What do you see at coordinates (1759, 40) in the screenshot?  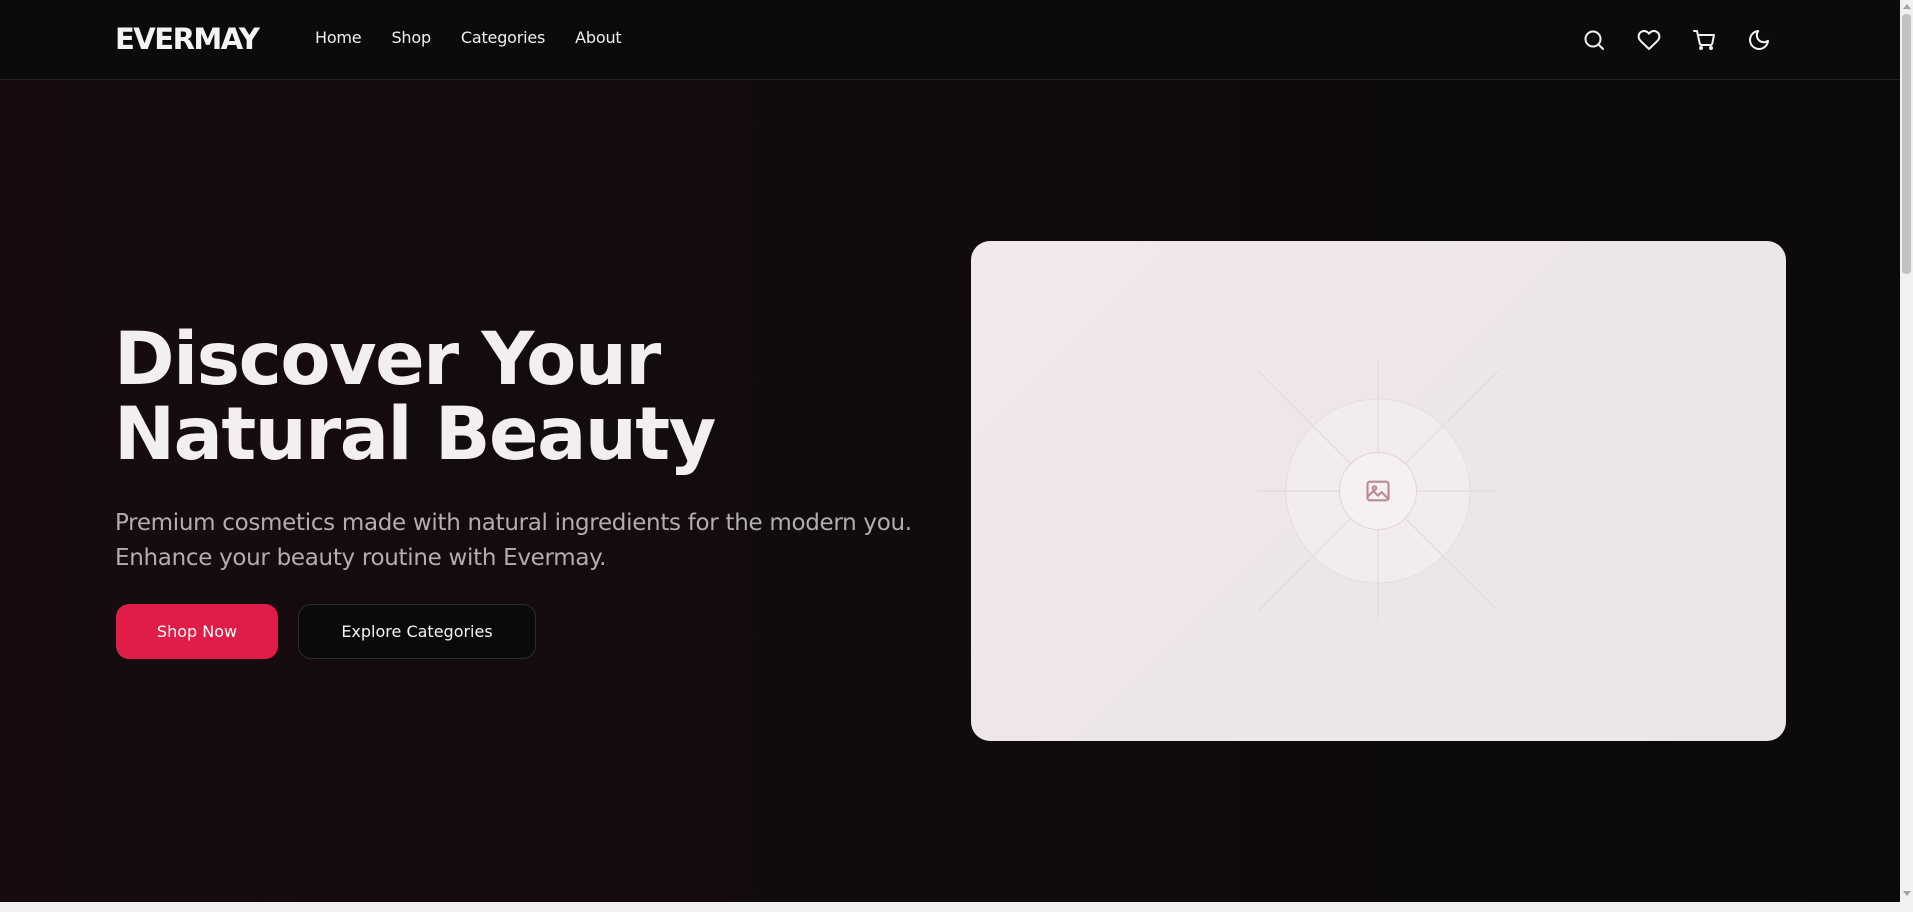 I see `moon-icon` at bounding box center [1759, 40].